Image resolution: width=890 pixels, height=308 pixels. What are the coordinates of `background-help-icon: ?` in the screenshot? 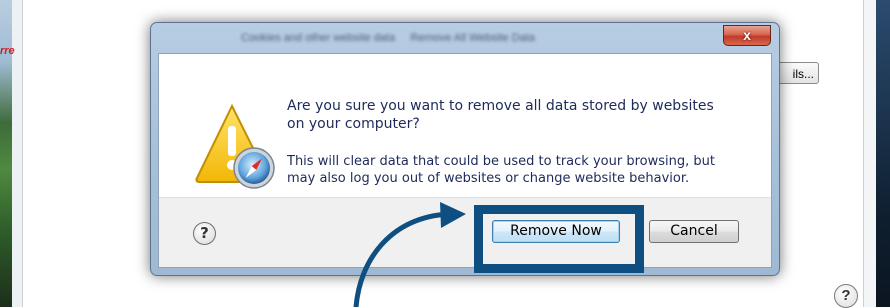 It's located at (846, 296).